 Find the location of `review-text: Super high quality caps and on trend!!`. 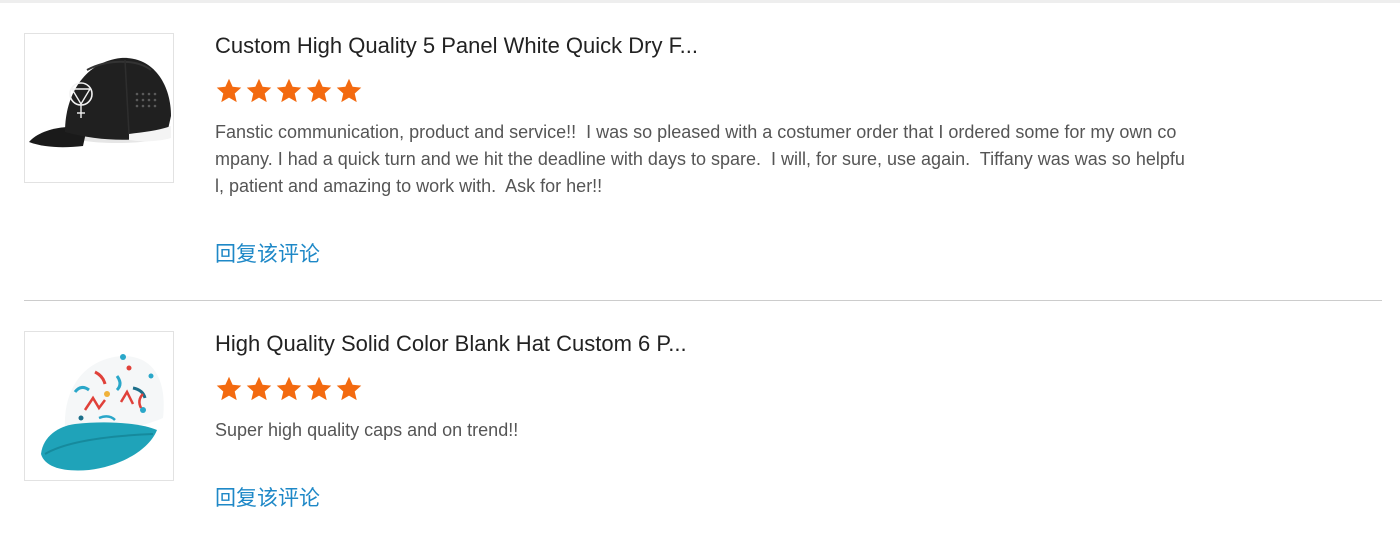

review-text: Super high quality caps and on trend!! is located at coordinates (367, 430).